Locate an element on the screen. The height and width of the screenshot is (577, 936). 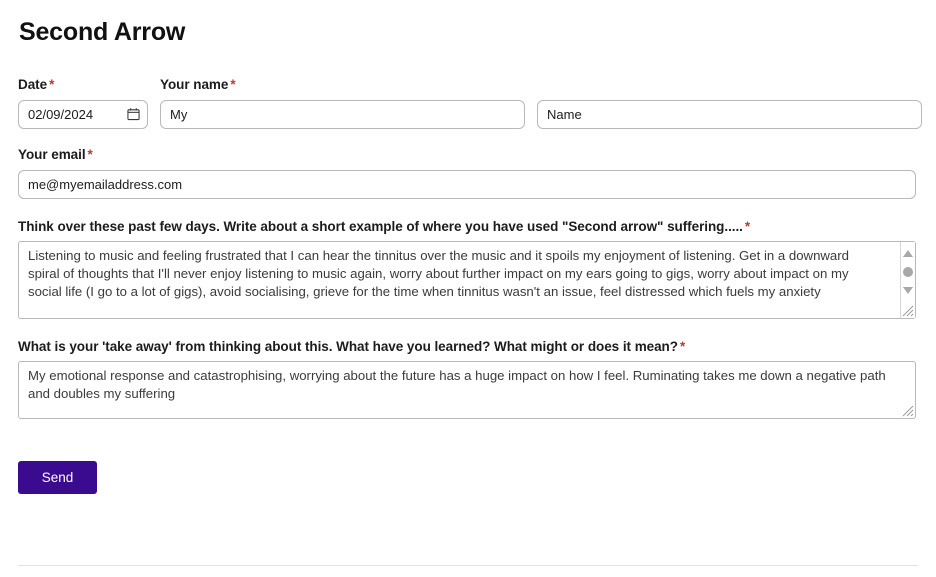
last-name-input: Name is located at coordinates (729, 114).